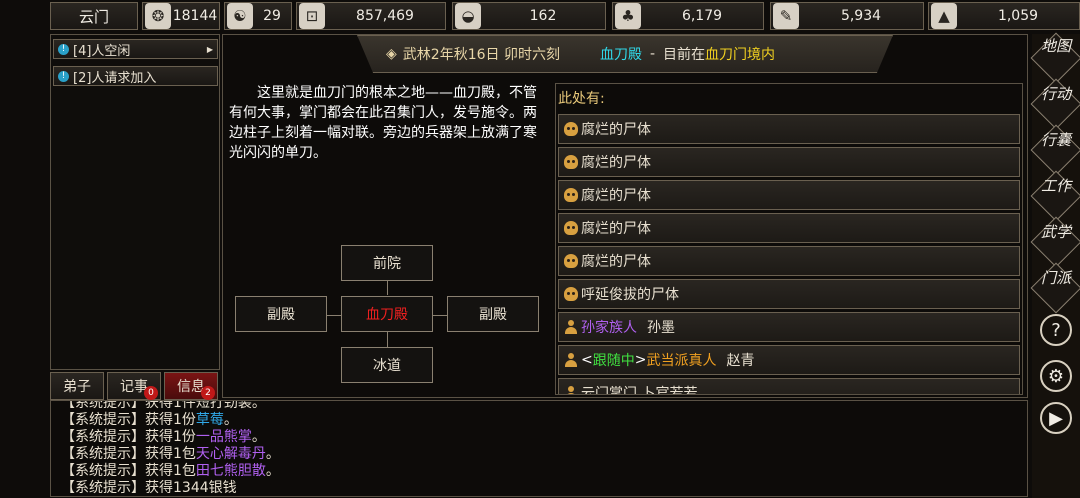 The width and height of the screenshot is (1080, 498). What do you see at coordinates (640, 360) in the screenshot?
I see `bracket-close: >` at bounding box center [640, 360].